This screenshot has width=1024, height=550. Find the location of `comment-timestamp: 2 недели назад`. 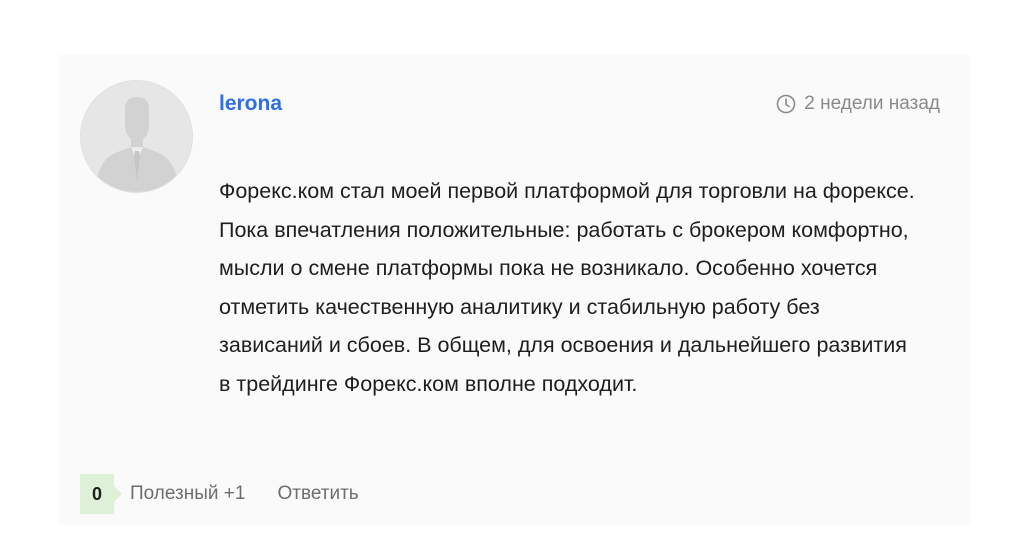

comment-timestamp: 2 недели назад is located at coordinates (858, 104).